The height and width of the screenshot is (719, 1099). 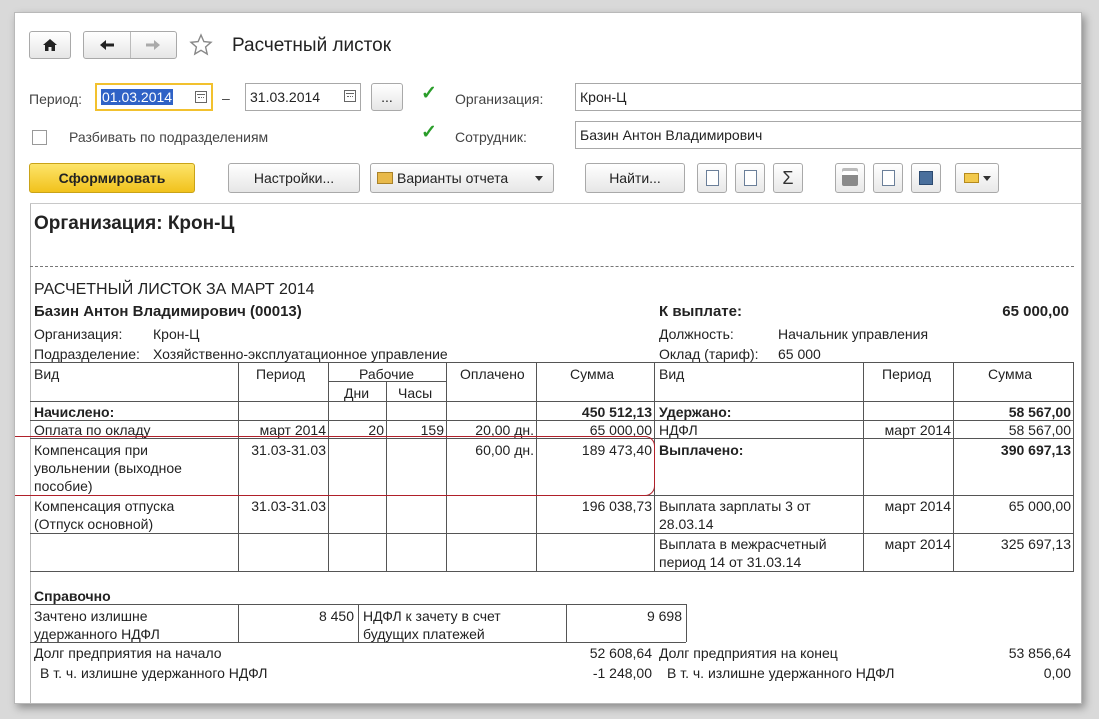 I want to click on period-start-field: 01.03.2014, so click(x=154, y=97).